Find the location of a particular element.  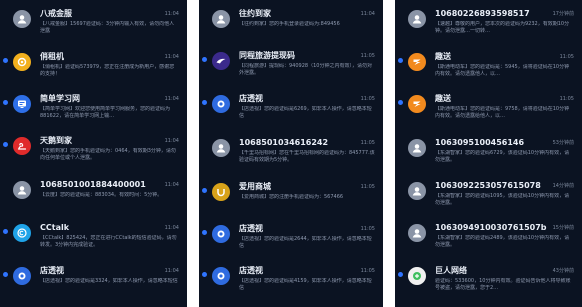

timestamp: 15分钟前 is located at coordinates (563, 228).